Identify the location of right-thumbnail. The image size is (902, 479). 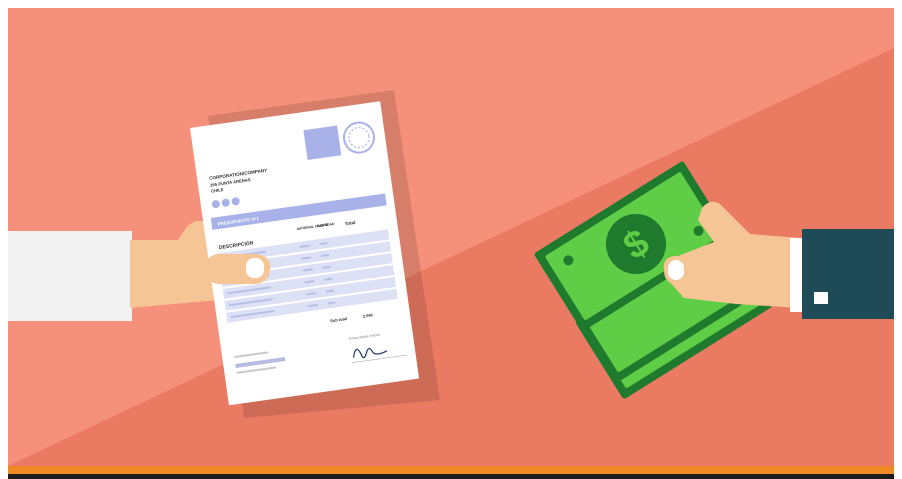
(676, 270).